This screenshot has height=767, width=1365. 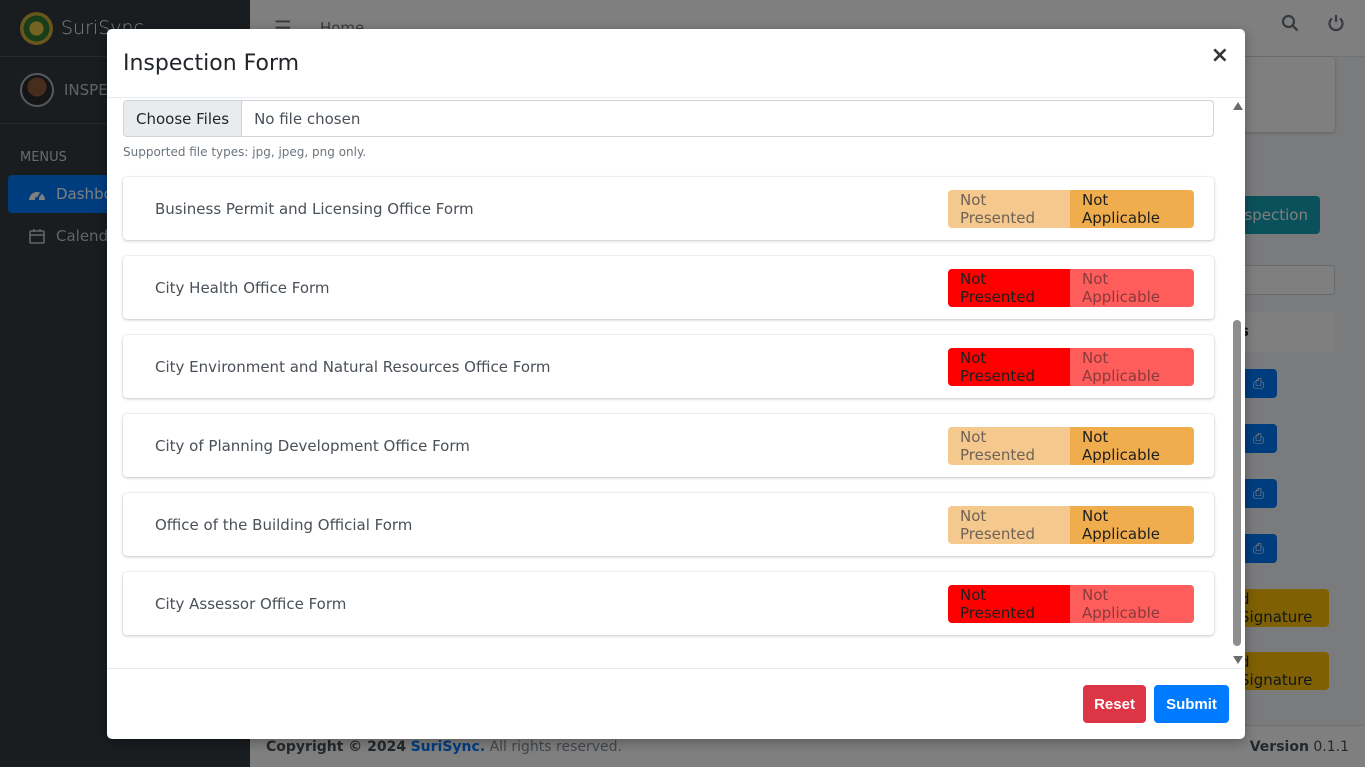 I want to click on scroll-up-arrow-icon, so click(x=1238, y=106).